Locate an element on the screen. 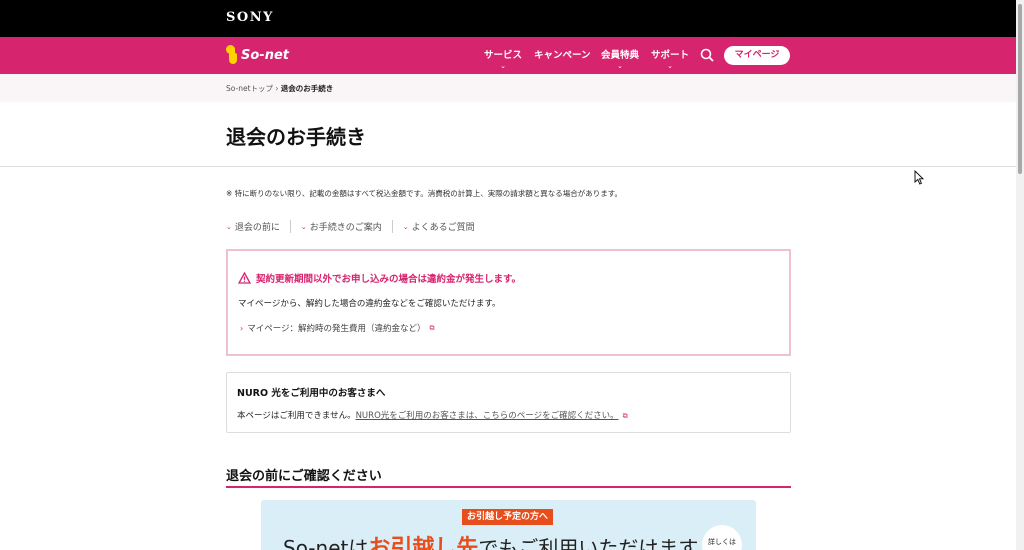 The height and width of the screenshot is (550, 1024). banner-headline: So-netはお引越し先でもご利用いただけます is located at coordinates (490, 540).